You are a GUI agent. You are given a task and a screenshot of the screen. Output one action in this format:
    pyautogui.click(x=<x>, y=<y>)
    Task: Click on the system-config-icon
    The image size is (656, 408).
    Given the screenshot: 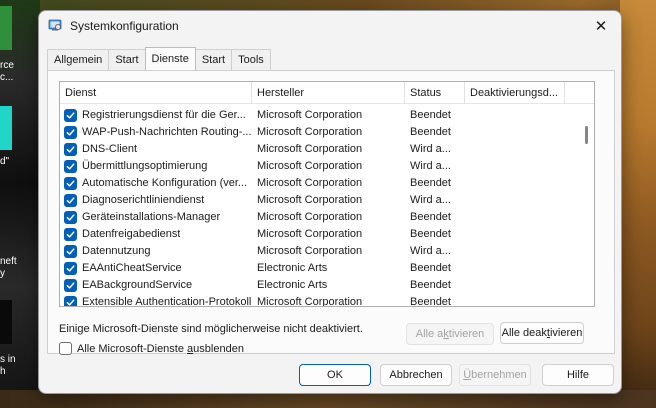 What is the action you would take?
    pyautogui.click(x=55, y=25)
    